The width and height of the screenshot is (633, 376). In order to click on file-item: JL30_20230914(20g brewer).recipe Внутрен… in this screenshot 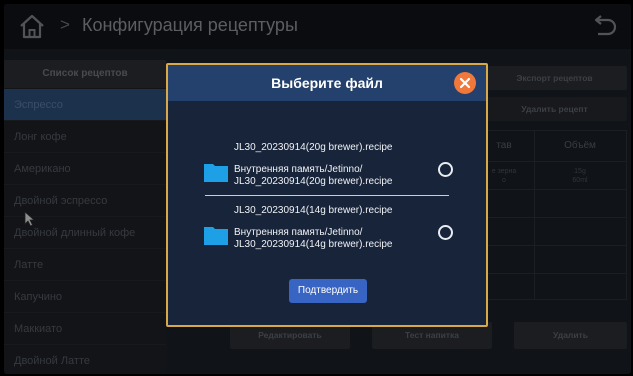, I will do `click(327, 169)`.